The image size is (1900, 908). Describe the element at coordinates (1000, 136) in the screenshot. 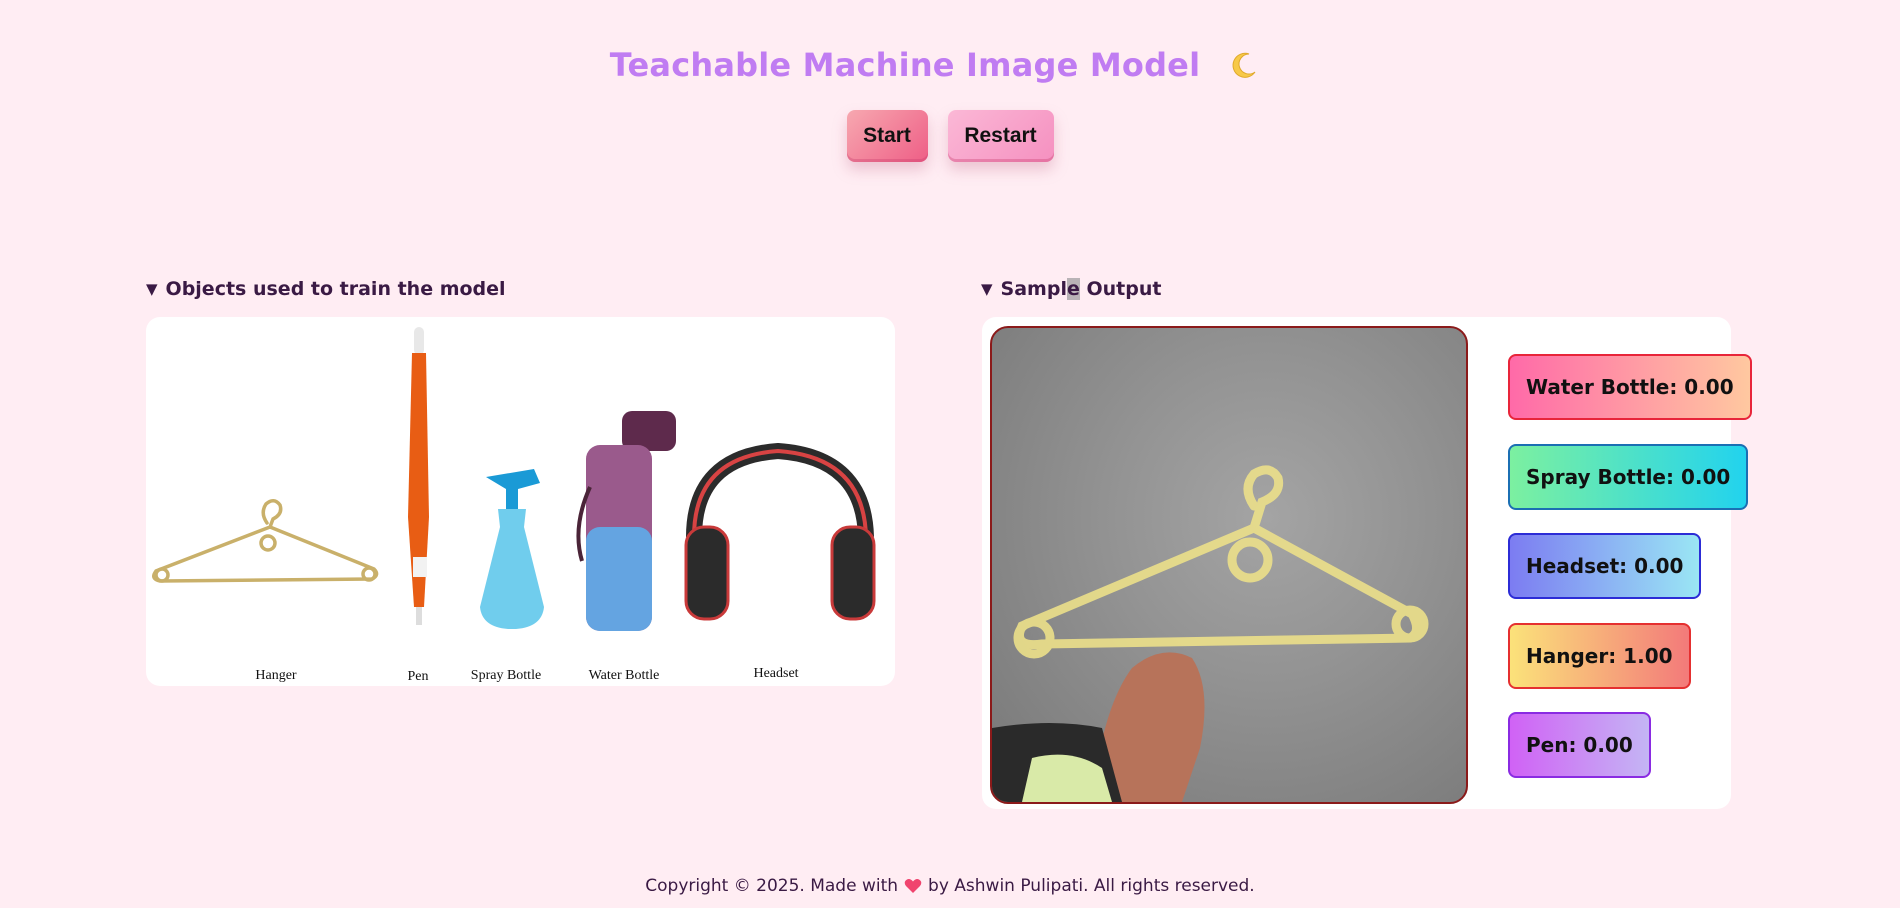

I see `restart-button: Restart` at that location.